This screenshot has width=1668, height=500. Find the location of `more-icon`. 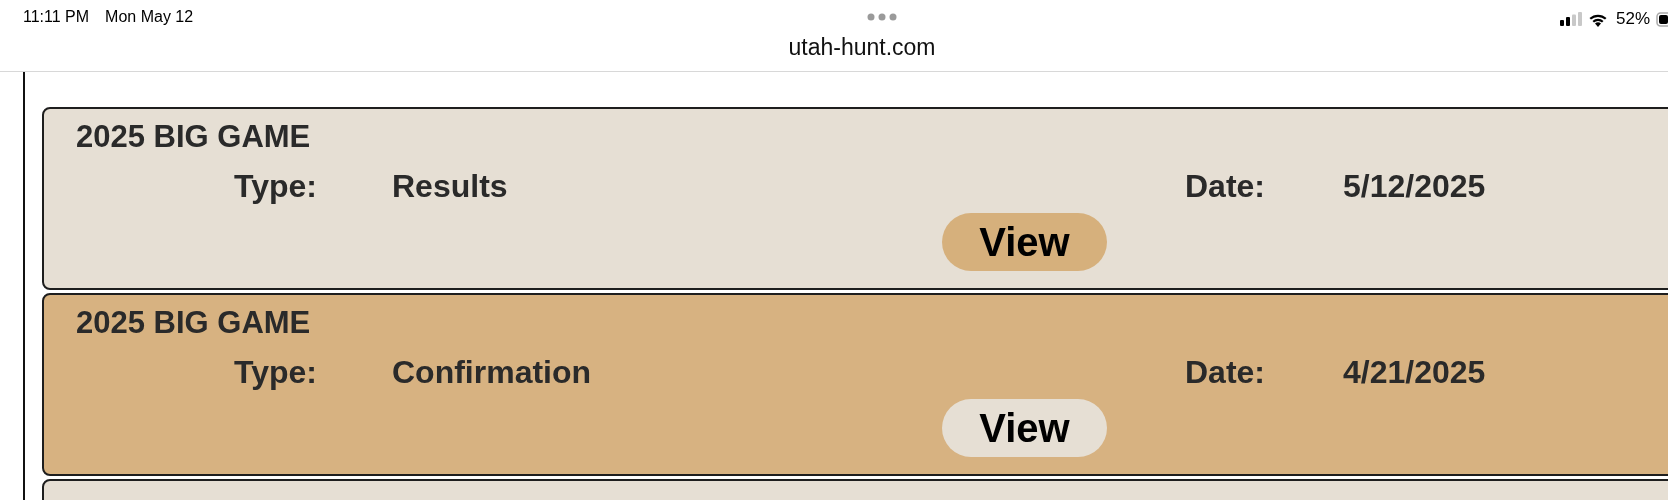

more-icon is located at coordinates (882, 17).